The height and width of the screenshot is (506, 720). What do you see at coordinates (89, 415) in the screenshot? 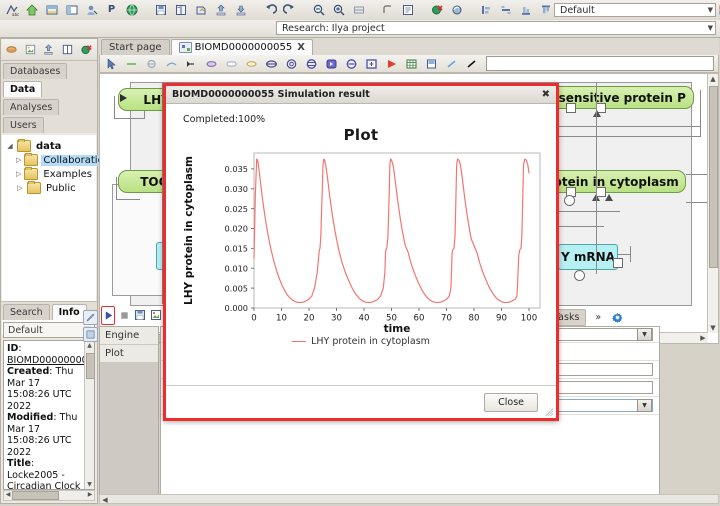
I see `info-vertical-scrollbar: ▲ ▼` at bounding box center [89, 415].